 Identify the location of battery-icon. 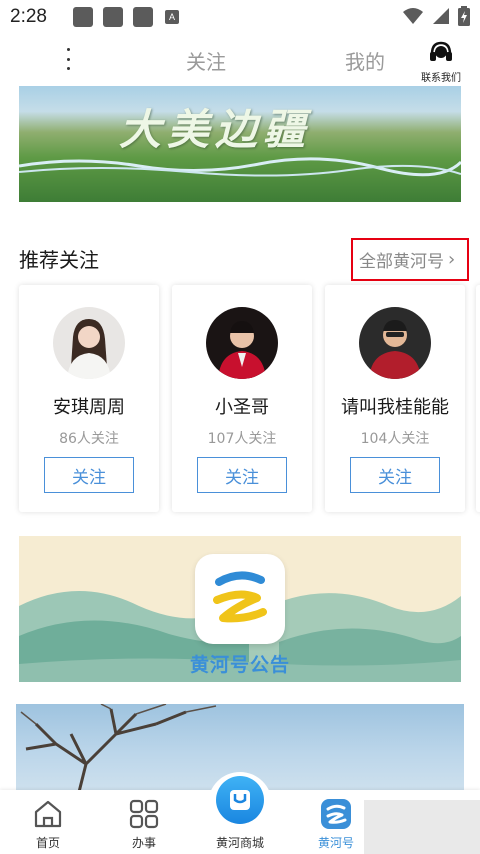
(464, 16).